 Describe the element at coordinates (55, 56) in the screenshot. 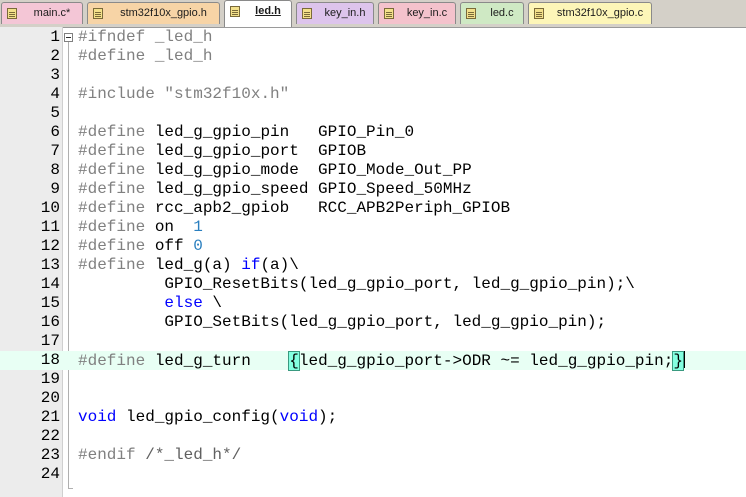

I see `line-number: 2` at that location.